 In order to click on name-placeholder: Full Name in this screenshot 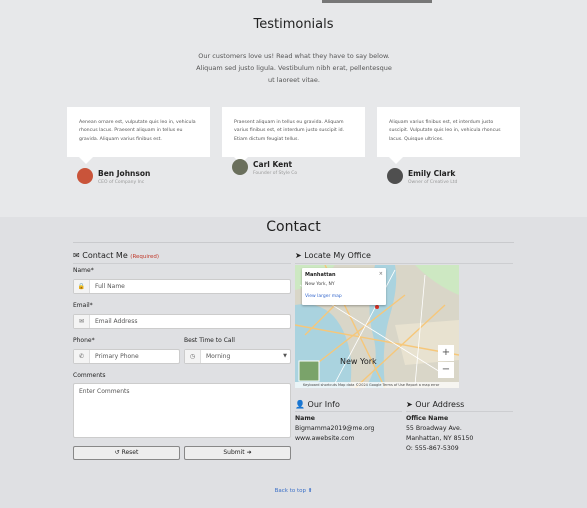, I will do `click(110, 286)`.